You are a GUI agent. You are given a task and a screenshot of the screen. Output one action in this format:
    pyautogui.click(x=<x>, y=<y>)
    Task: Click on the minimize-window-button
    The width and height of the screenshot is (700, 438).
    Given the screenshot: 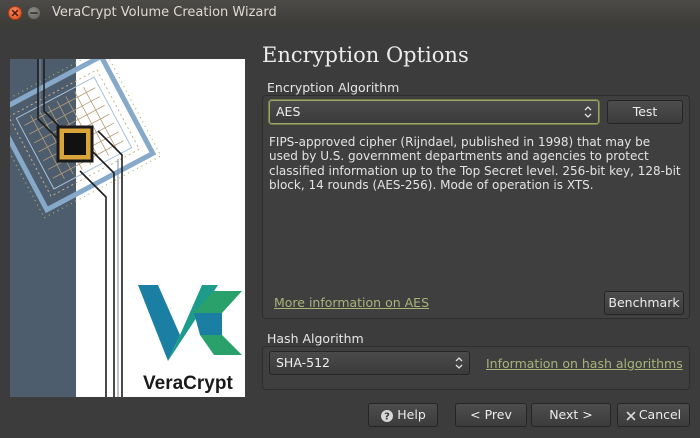 What is the action you would take?
    pyautogui.click(x=34, y=13)
    